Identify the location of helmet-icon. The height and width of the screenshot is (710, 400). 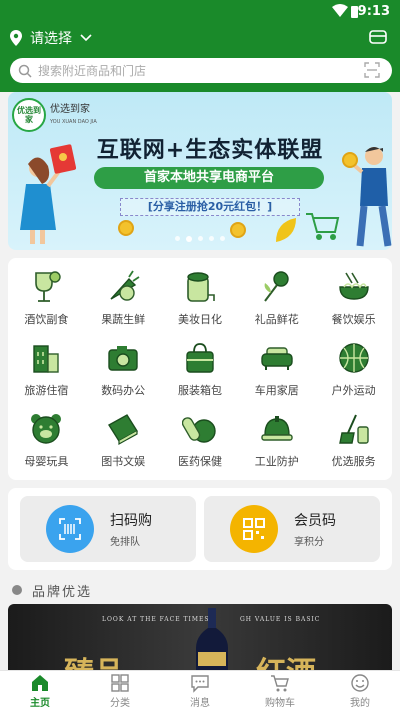
(277, 429).